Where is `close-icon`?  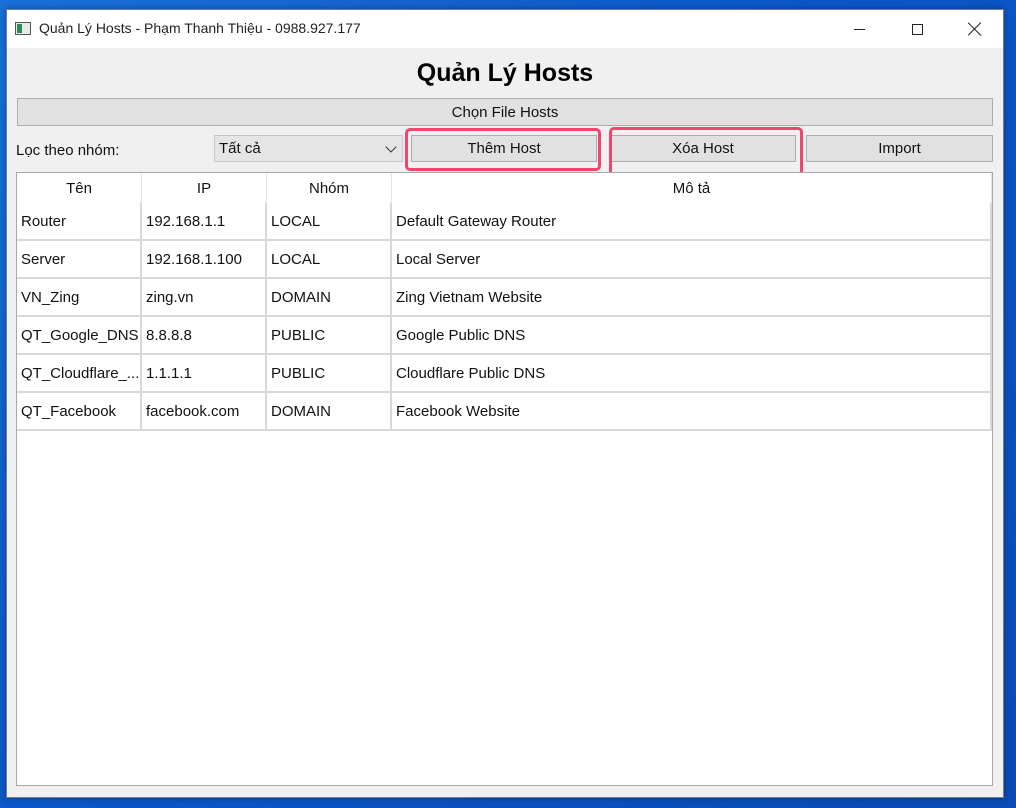
close-icon is located at coordinates (975, 29).